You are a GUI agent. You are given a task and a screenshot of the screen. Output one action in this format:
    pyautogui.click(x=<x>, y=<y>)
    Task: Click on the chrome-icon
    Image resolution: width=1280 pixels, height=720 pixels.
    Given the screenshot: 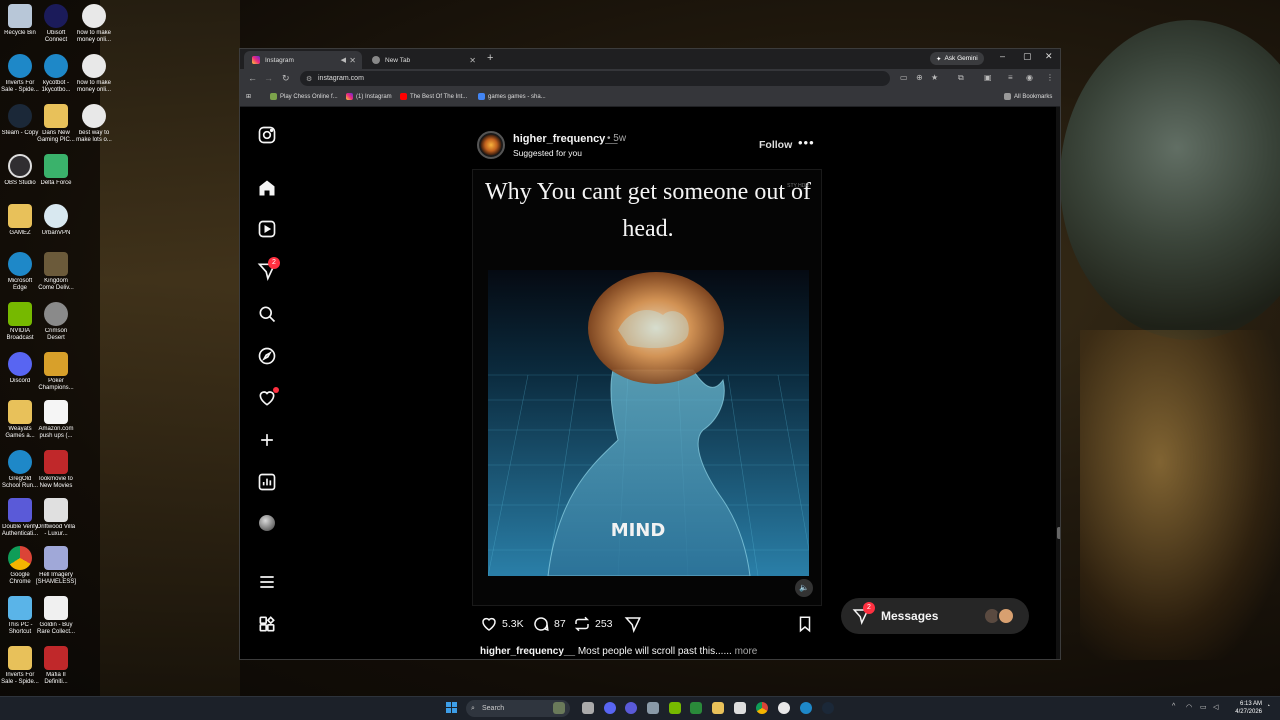 What is the action you would take?
    pyautogui.click(x=762, y=708)
    